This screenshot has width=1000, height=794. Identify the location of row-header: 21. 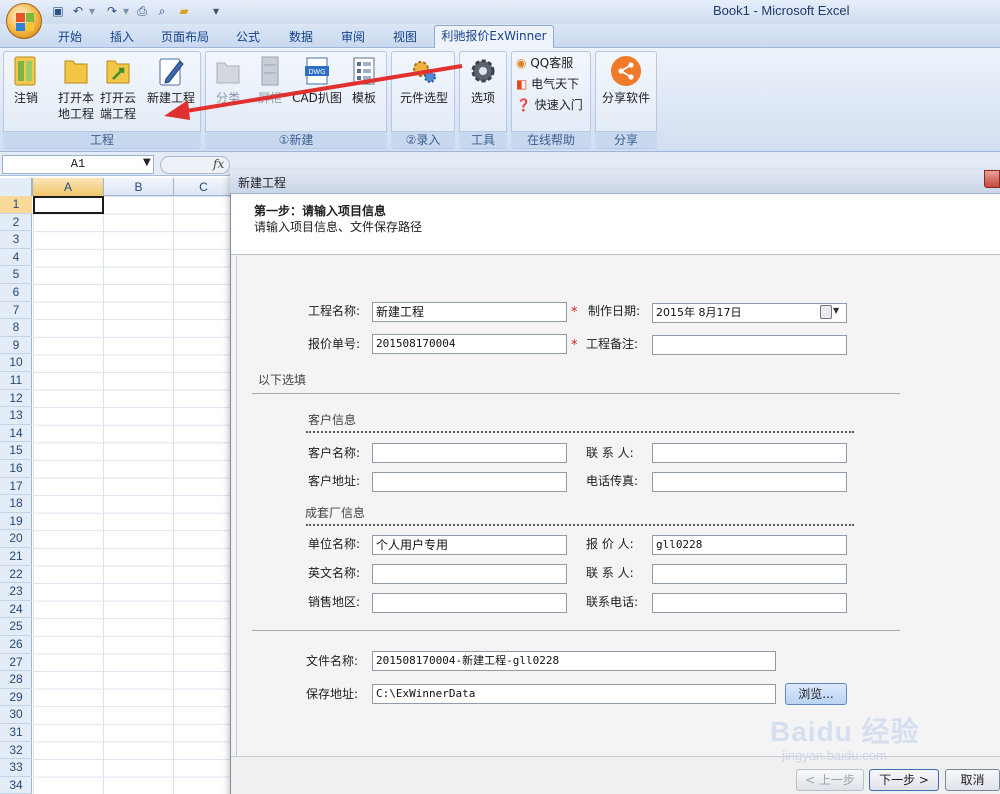
(16, 557).